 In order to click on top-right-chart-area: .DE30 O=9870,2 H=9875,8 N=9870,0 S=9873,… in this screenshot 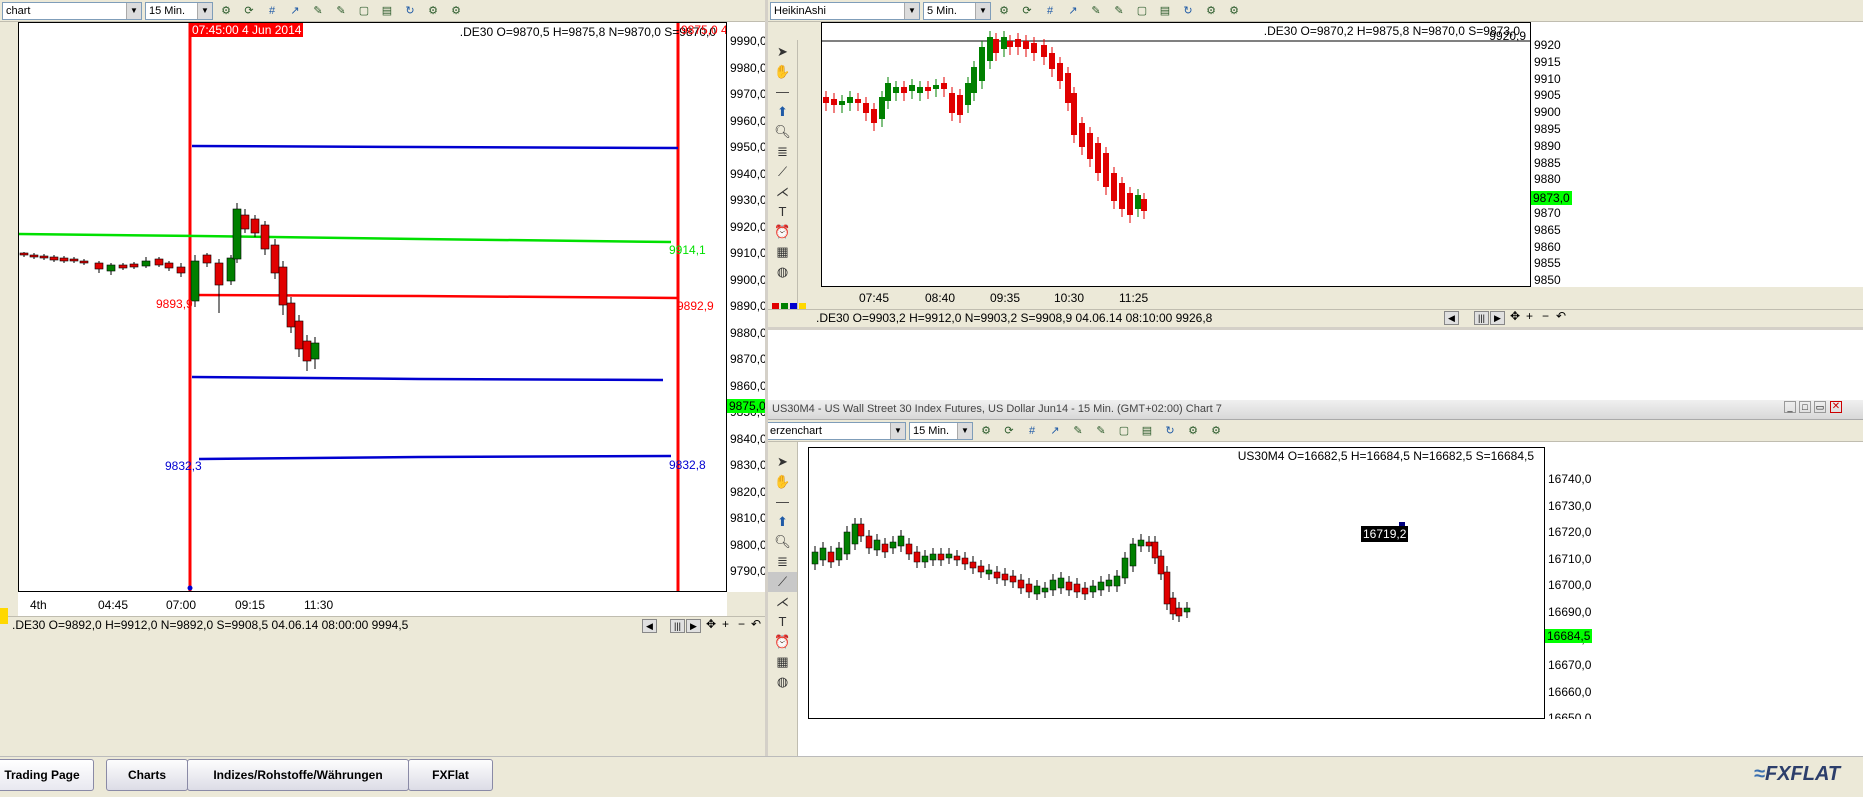, I will do `click(1176, 154)`.